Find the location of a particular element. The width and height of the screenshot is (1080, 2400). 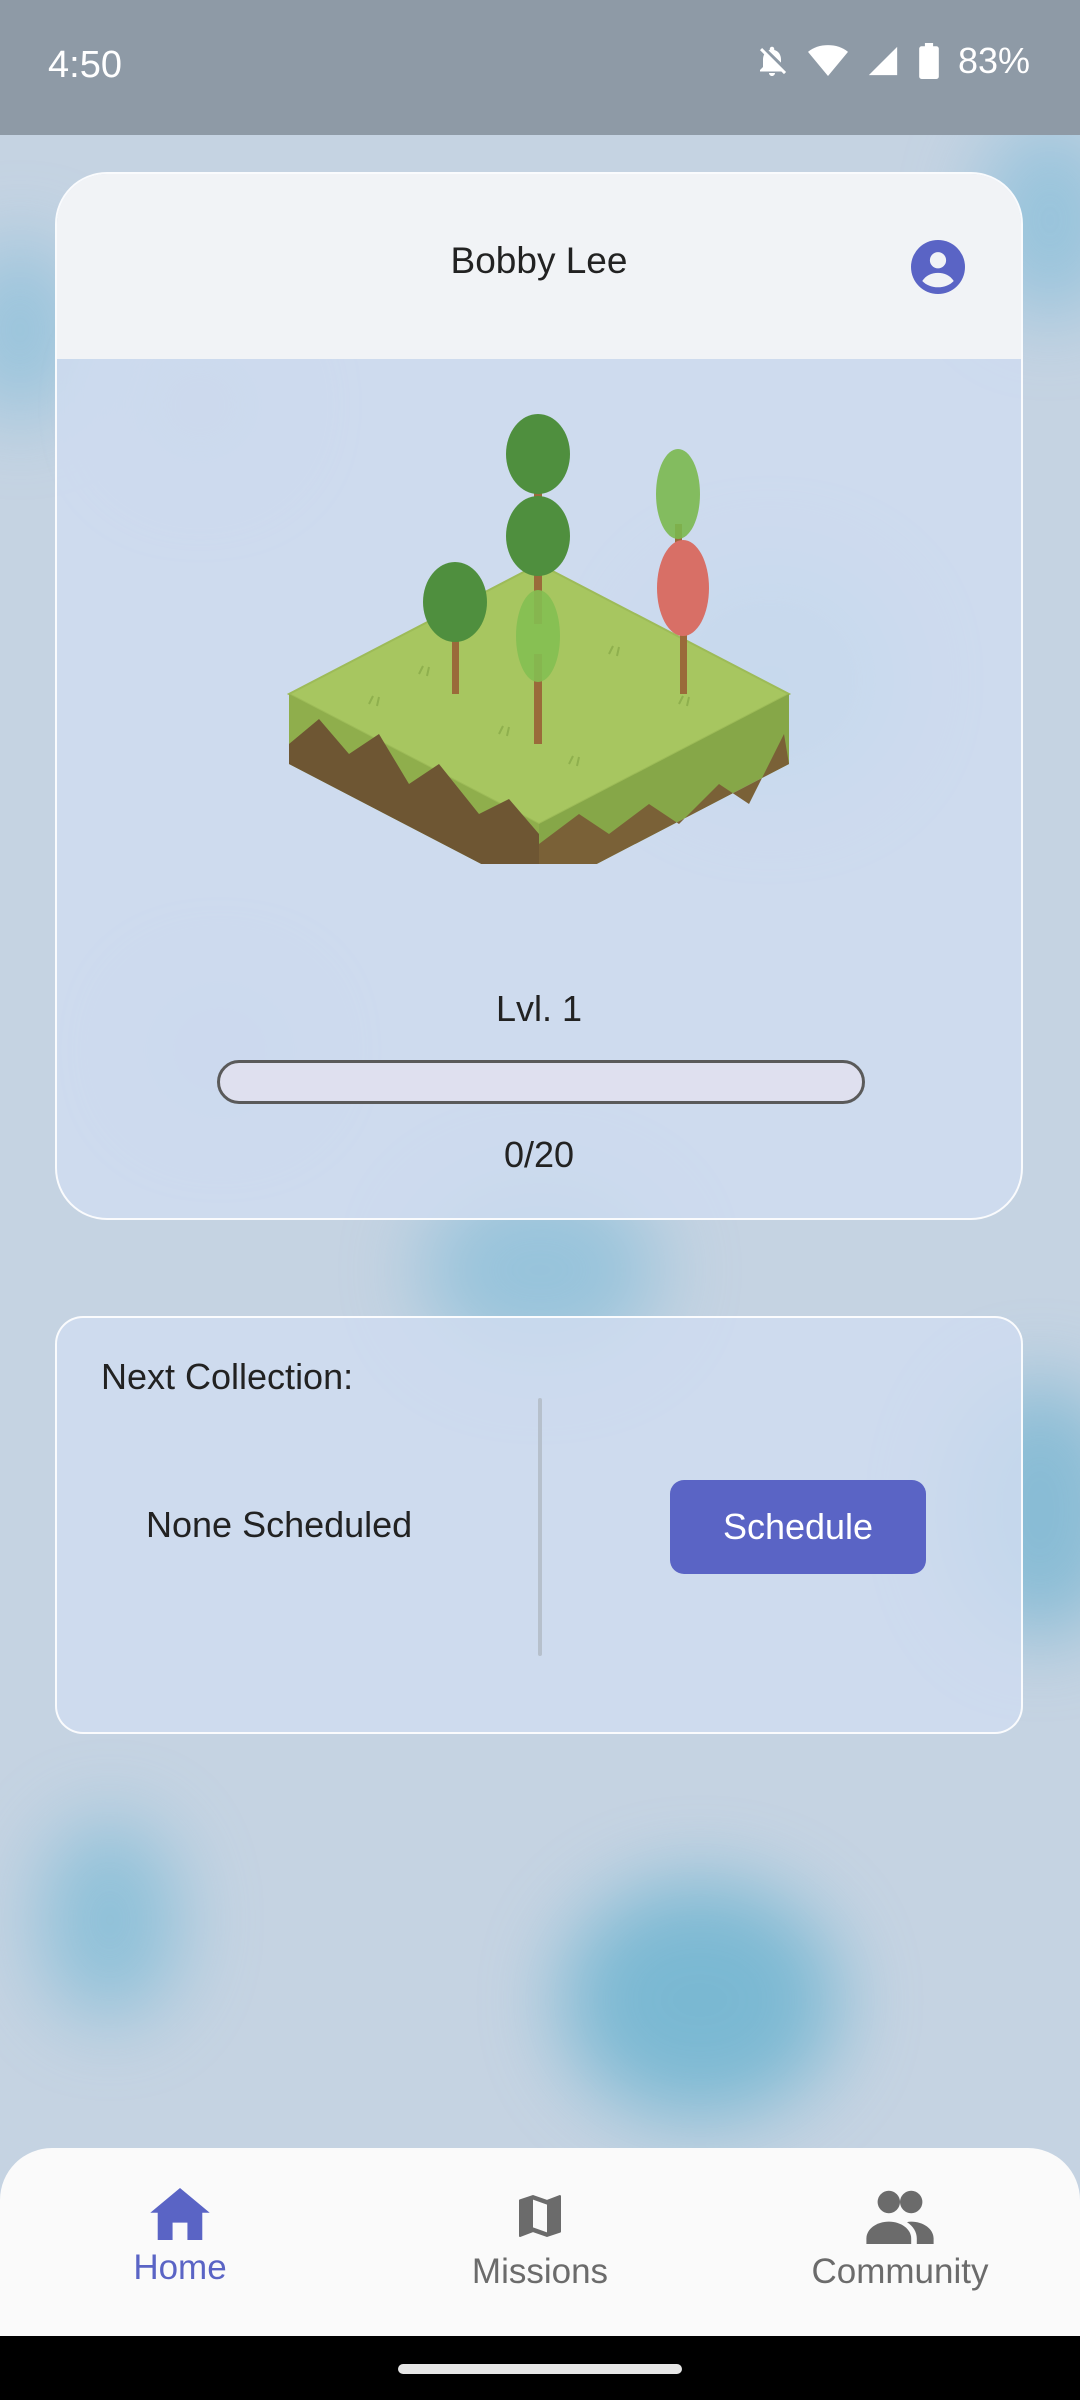

bottom-navigation: Home Missions Community is located at coordinates (540, 2243).